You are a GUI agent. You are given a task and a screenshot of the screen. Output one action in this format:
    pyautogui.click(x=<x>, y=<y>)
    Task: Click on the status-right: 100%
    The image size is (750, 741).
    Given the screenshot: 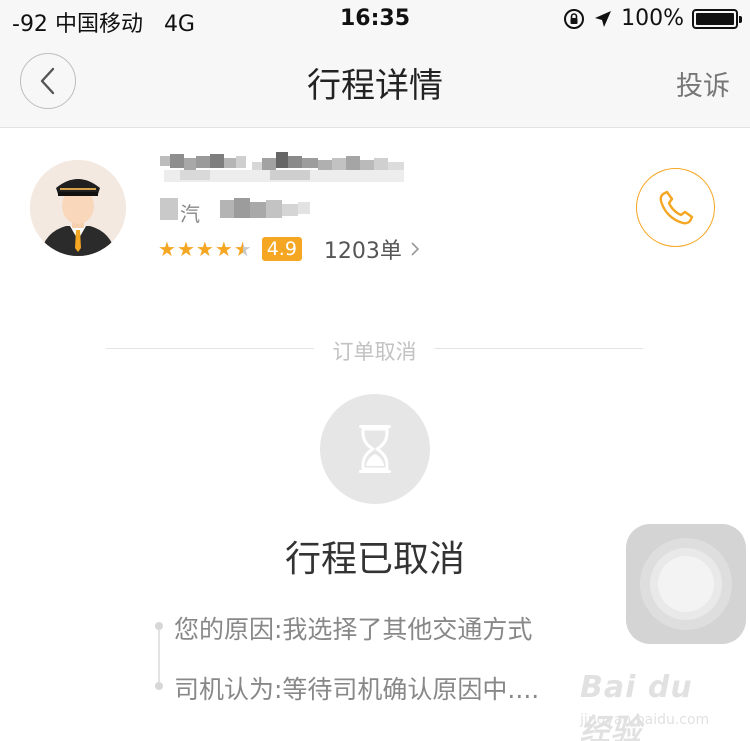 What is the action you would take?
    pyautogui.click(x=652, y=18)
    